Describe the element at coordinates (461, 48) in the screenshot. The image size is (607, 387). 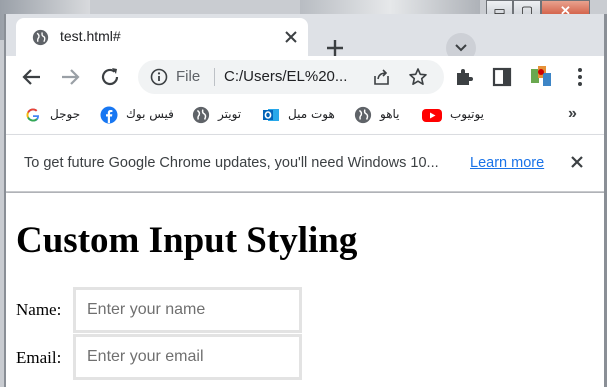
I see `chevron-down-icon` at that location.